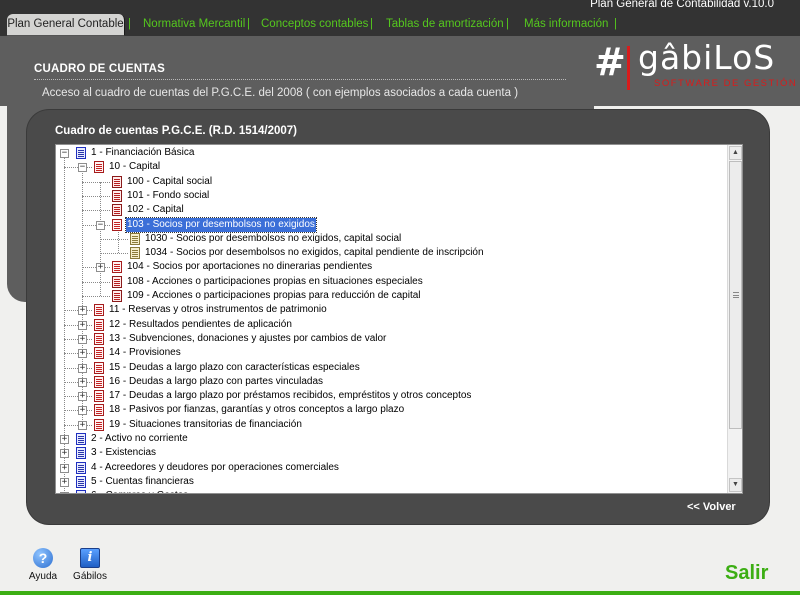 The width and height of the screenshot is (800, 595). Describe the element at coordinates (169, 182) in the screenshot. I see `tree-node-label: 100 - Capital social` at that location.